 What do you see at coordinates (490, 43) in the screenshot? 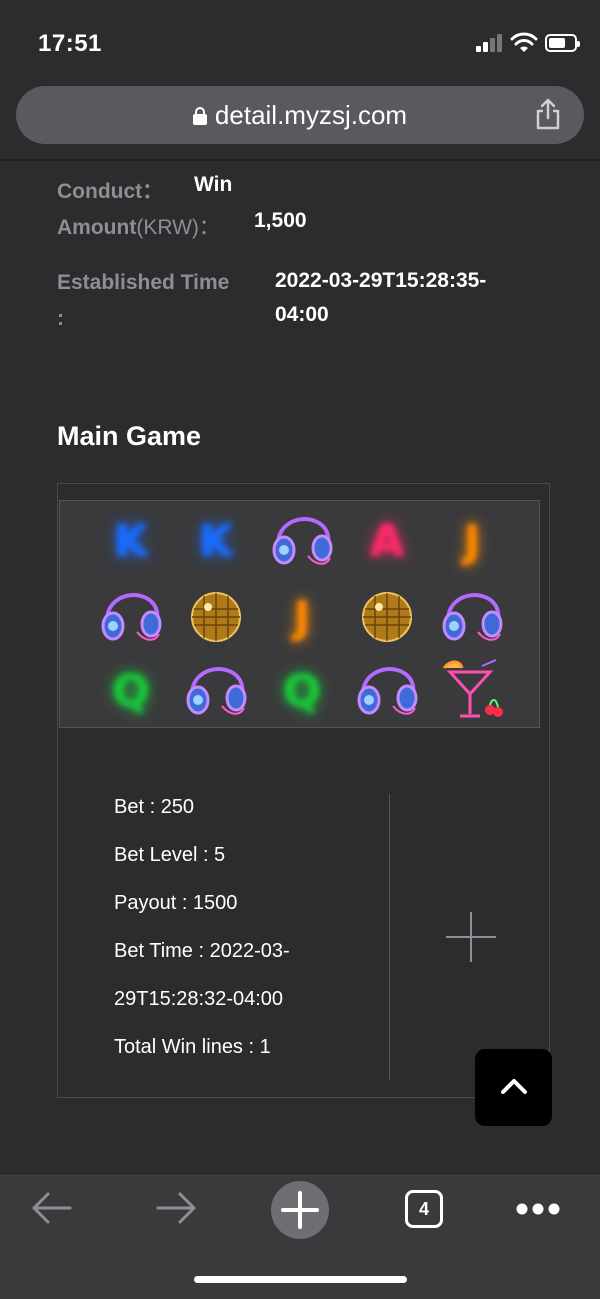
I see `cellular-signal-icon` at bounding box center [490, 43].